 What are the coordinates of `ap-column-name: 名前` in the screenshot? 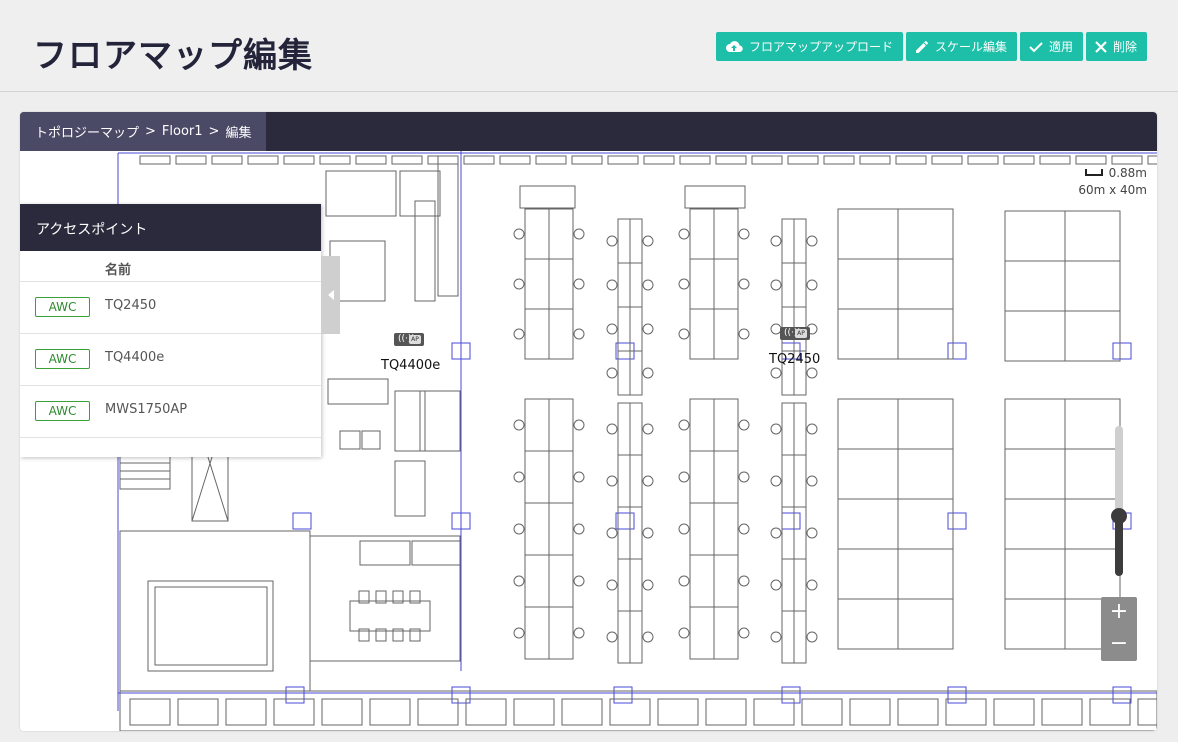 It's located at (170, 266).